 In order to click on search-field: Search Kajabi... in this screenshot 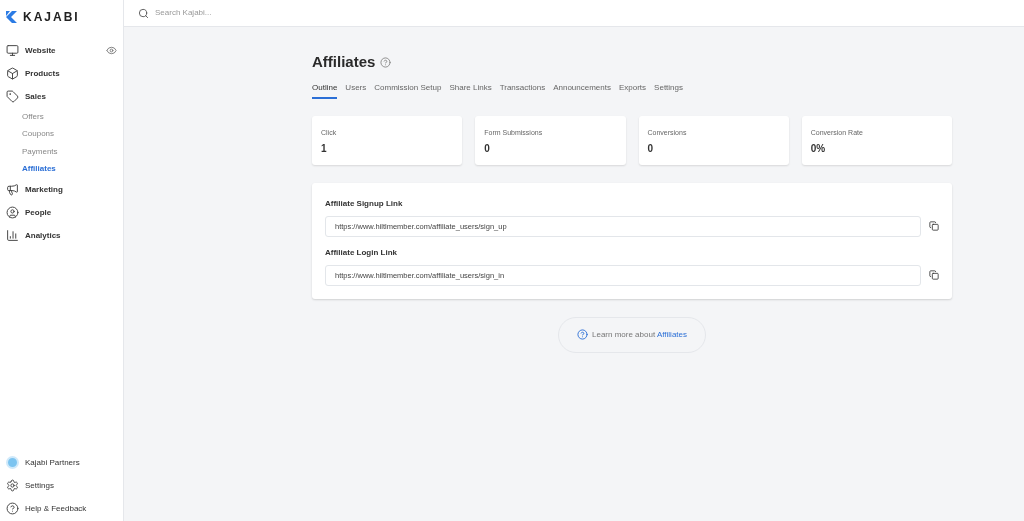, I will do `click(305, 13)`.